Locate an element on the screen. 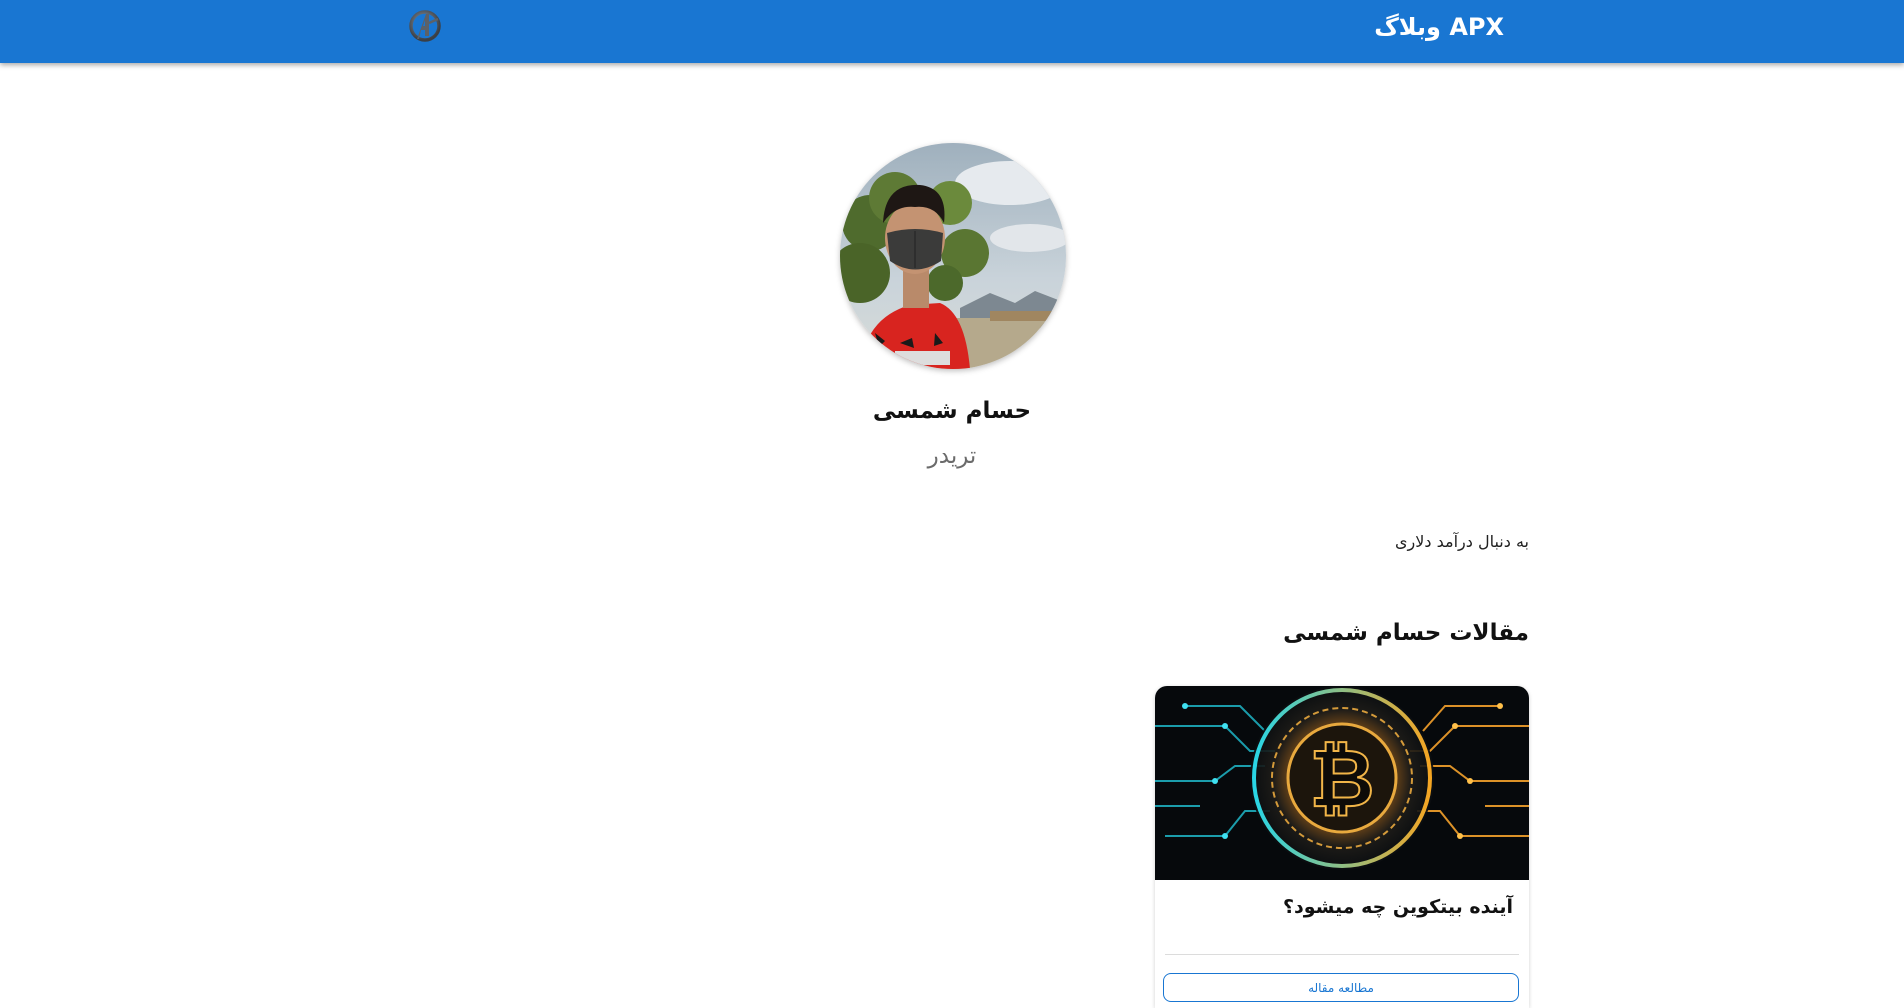  bitcoin-article-image: ₿ is located at coordinates (1342, 783).